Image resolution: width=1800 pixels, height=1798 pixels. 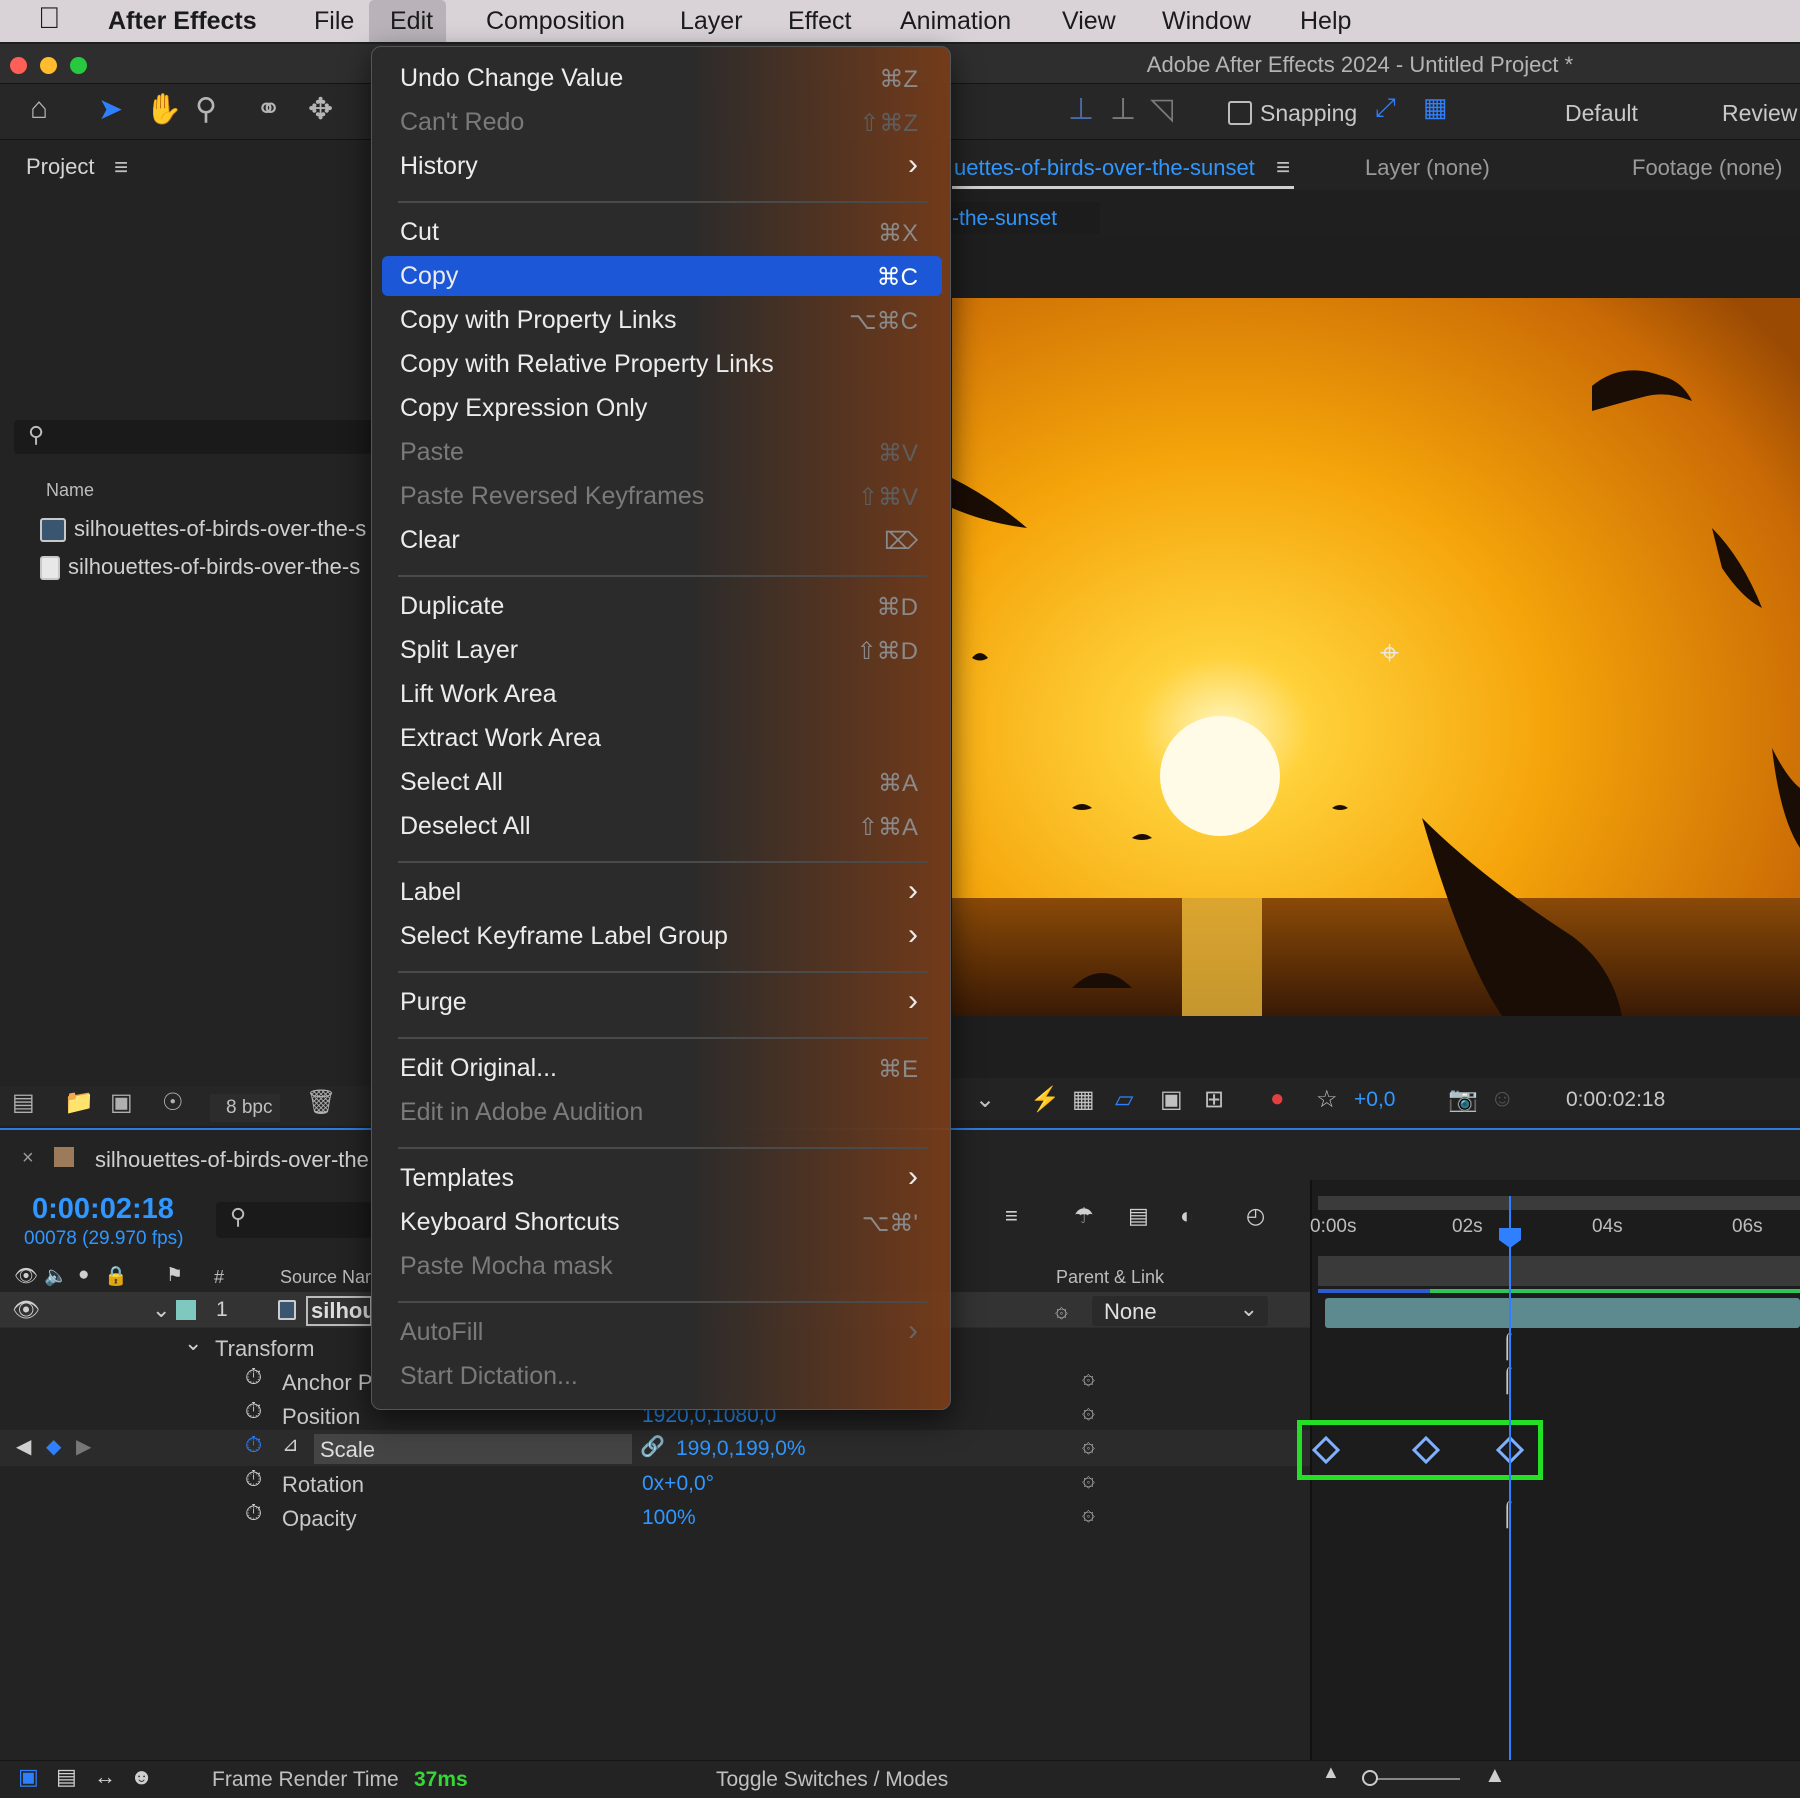 What do you see at coordinates (1011, 1216) in the screenshot?
I see `composition-flowchart-icon: ≡` at bounding box center [1011, 1216].